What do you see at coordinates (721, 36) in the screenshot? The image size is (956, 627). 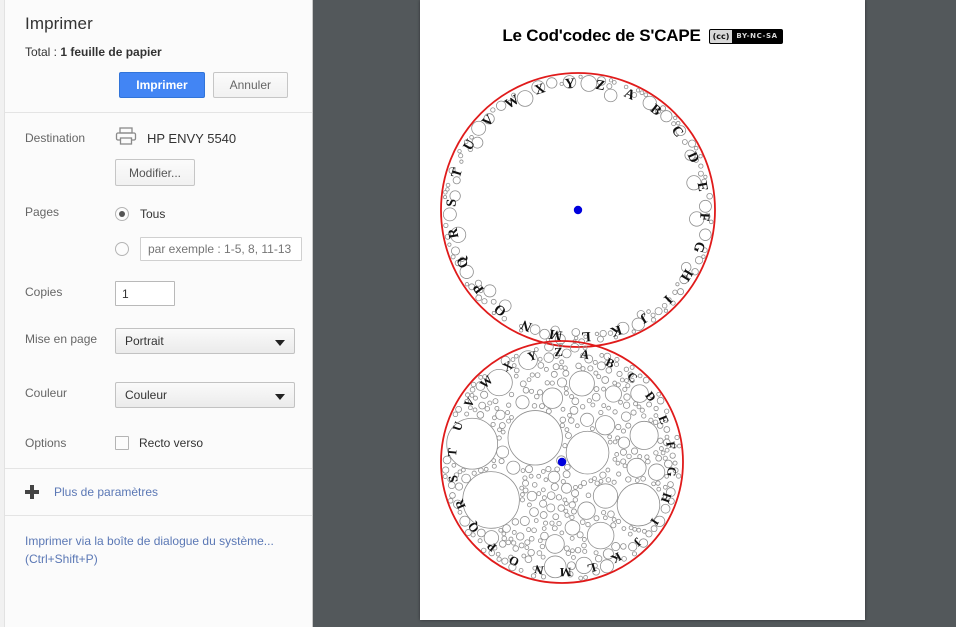 I see `cc-mark-label: (cc)` at bounding box center [721, 36].